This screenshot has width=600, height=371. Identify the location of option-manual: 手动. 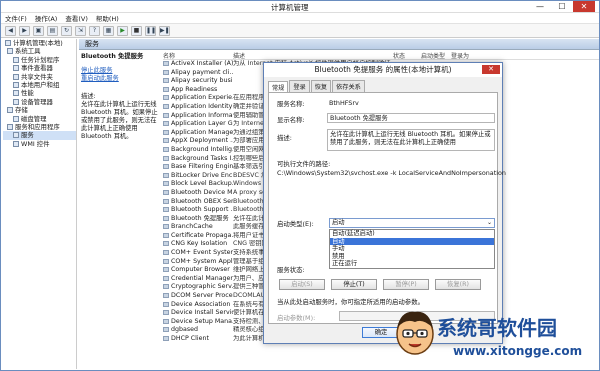
(412, 249).